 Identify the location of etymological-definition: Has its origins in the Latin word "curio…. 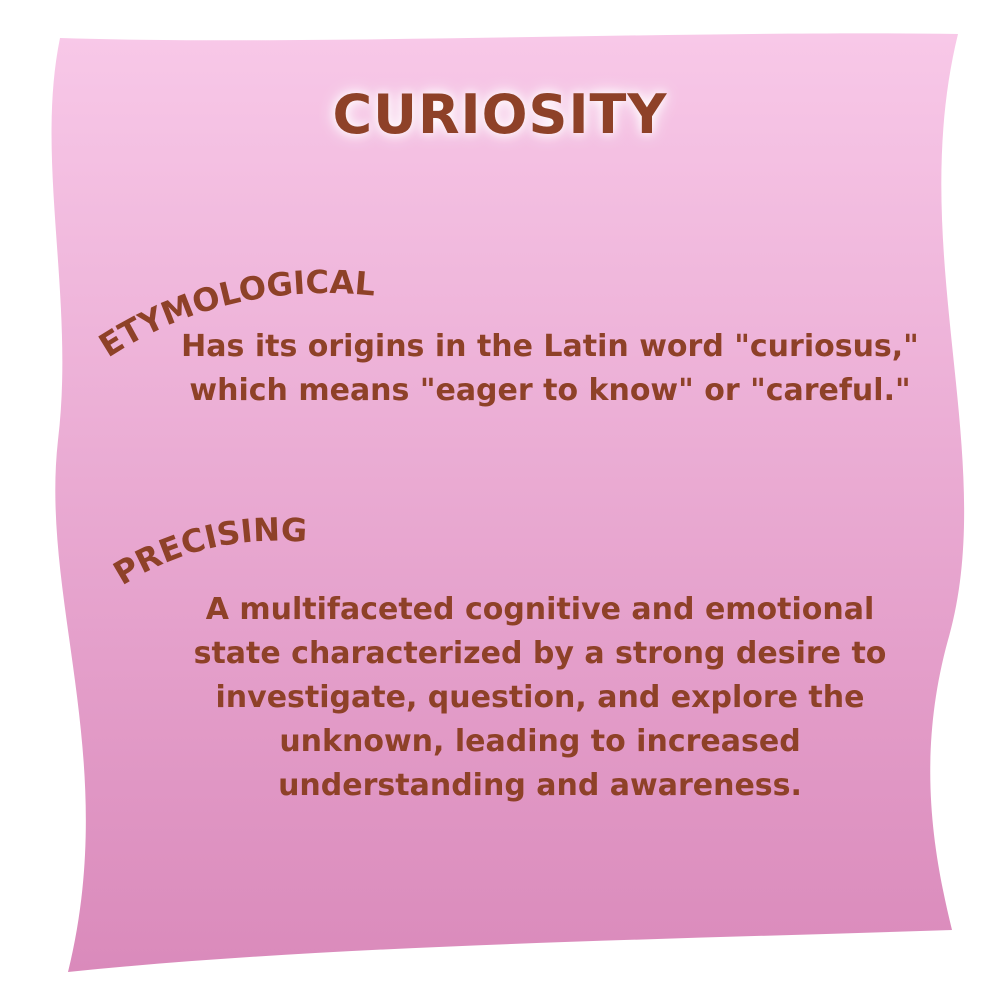
(550, 368).